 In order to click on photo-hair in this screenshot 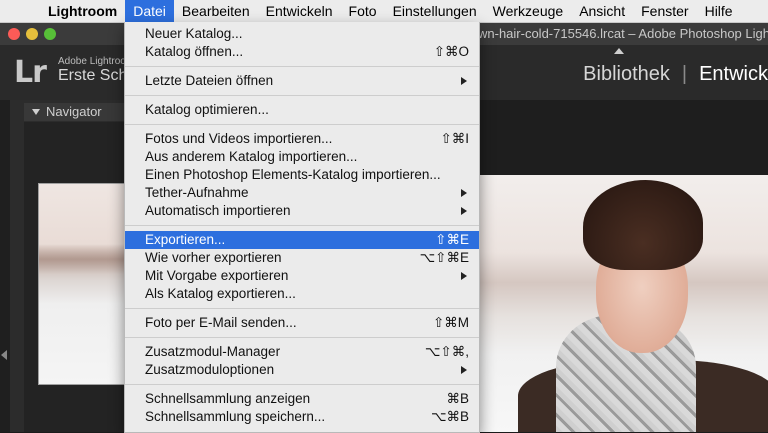, I will do `click(643, 225)`.